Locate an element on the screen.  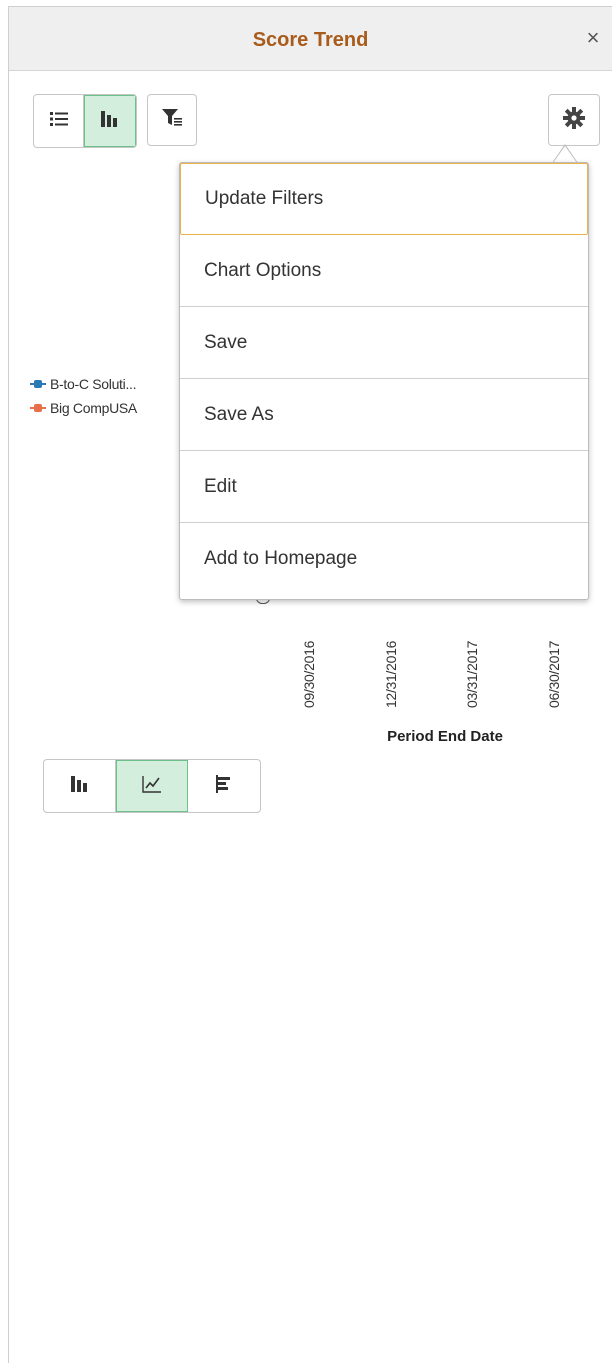
chart-view-icon is located at coordinates (110, 121).